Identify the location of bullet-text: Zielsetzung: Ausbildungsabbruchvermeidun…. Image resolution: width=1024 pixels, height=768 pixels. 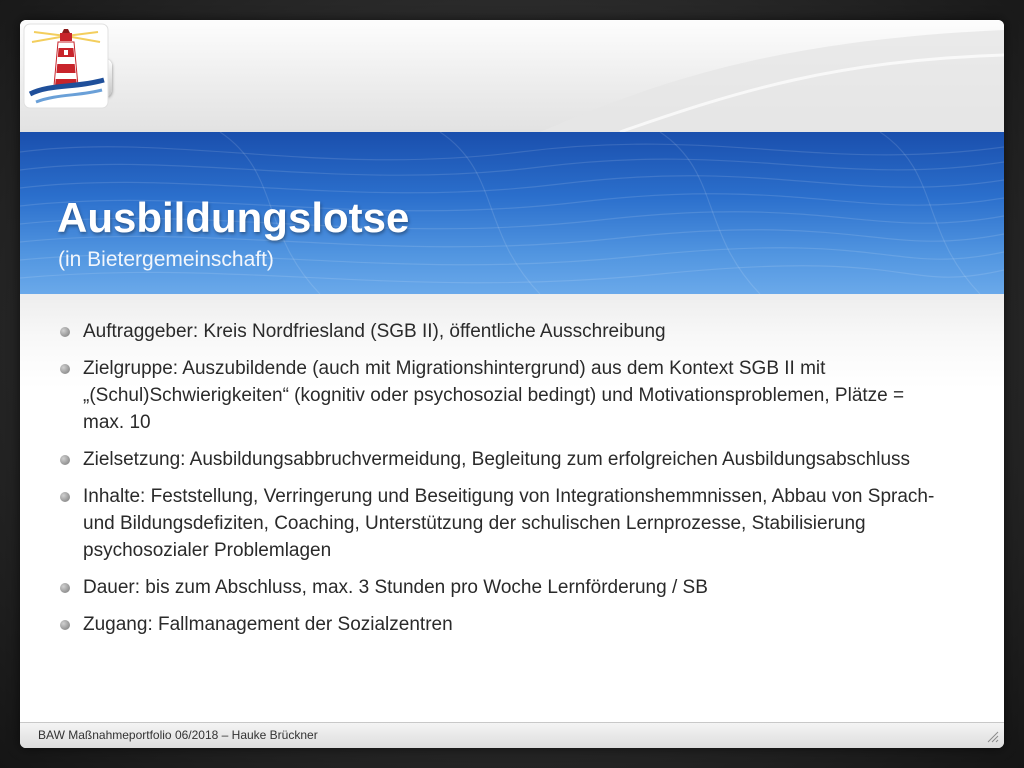
(497, 459).